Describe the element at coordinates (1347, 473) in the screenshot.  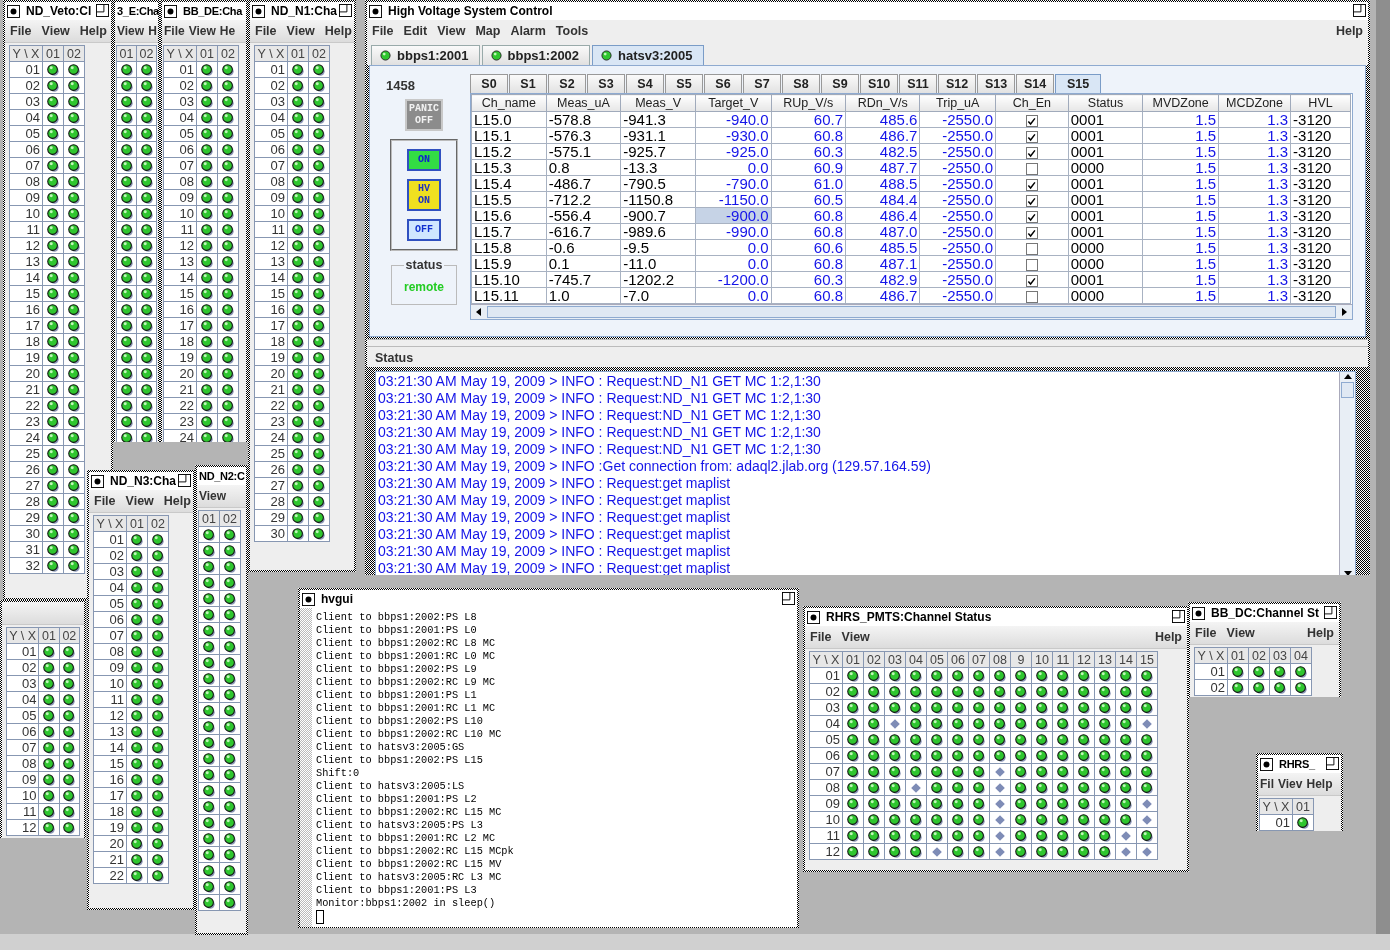
I see `vertical-scrollbar` at that location.